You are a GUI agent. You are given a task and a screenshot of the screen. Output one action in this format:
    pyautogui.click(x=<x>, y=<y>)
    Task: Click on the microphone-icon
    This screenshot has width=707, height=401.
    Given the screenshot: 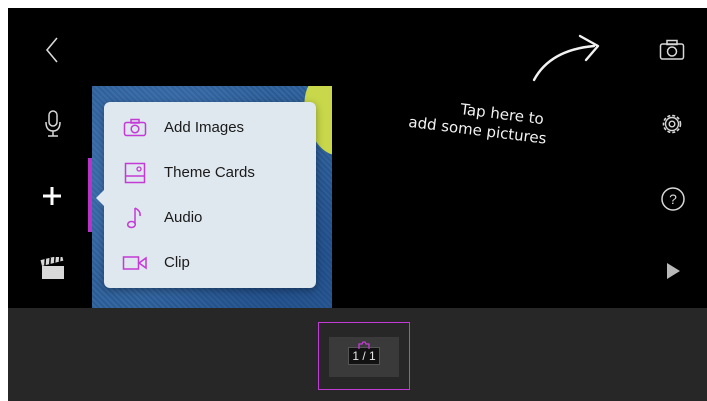 What is the action you would take?
    pyautogui.click(x=53, y=123)
    